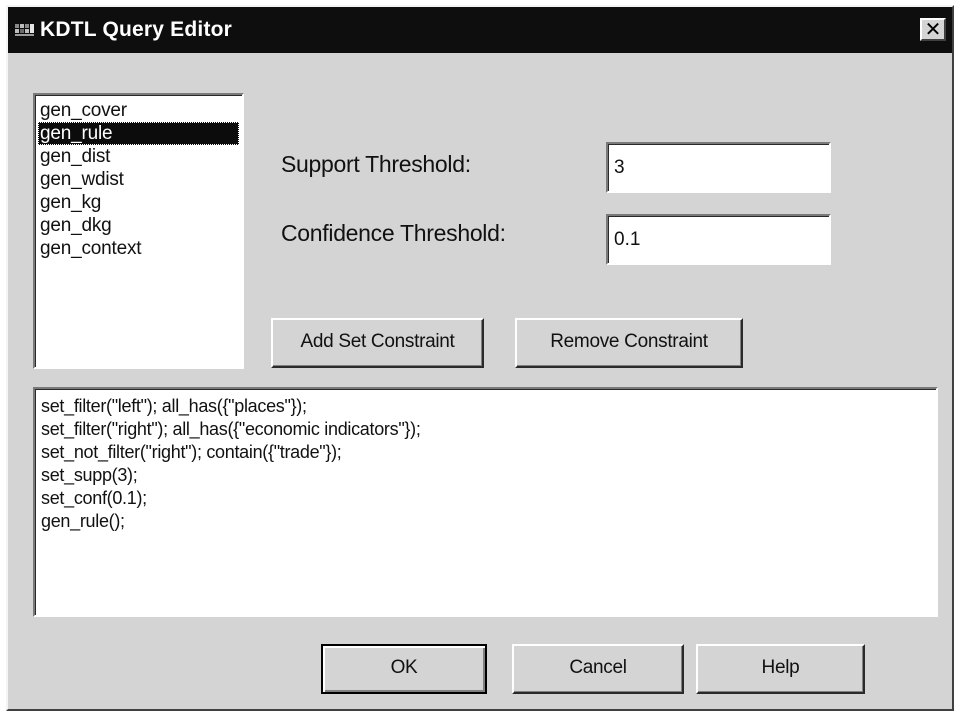 The width and height of the screenshot is (958, 716). I want to click on app-icon, so click(24, 30).